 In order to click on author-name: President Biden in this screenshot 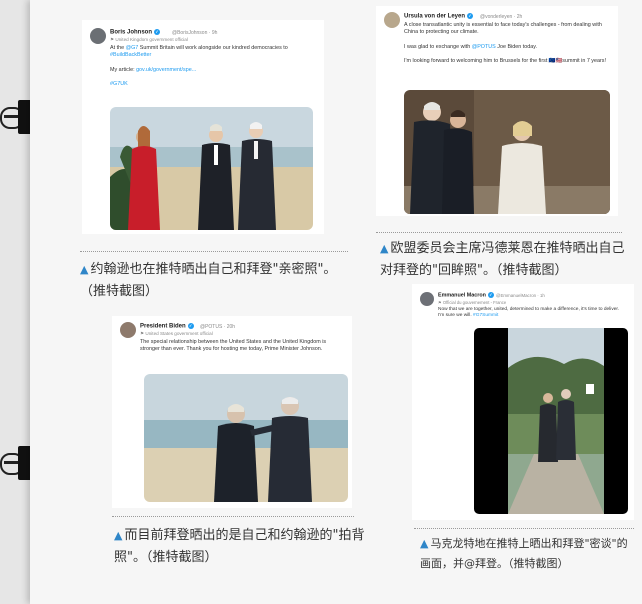, I will do `click(163, 326)`.